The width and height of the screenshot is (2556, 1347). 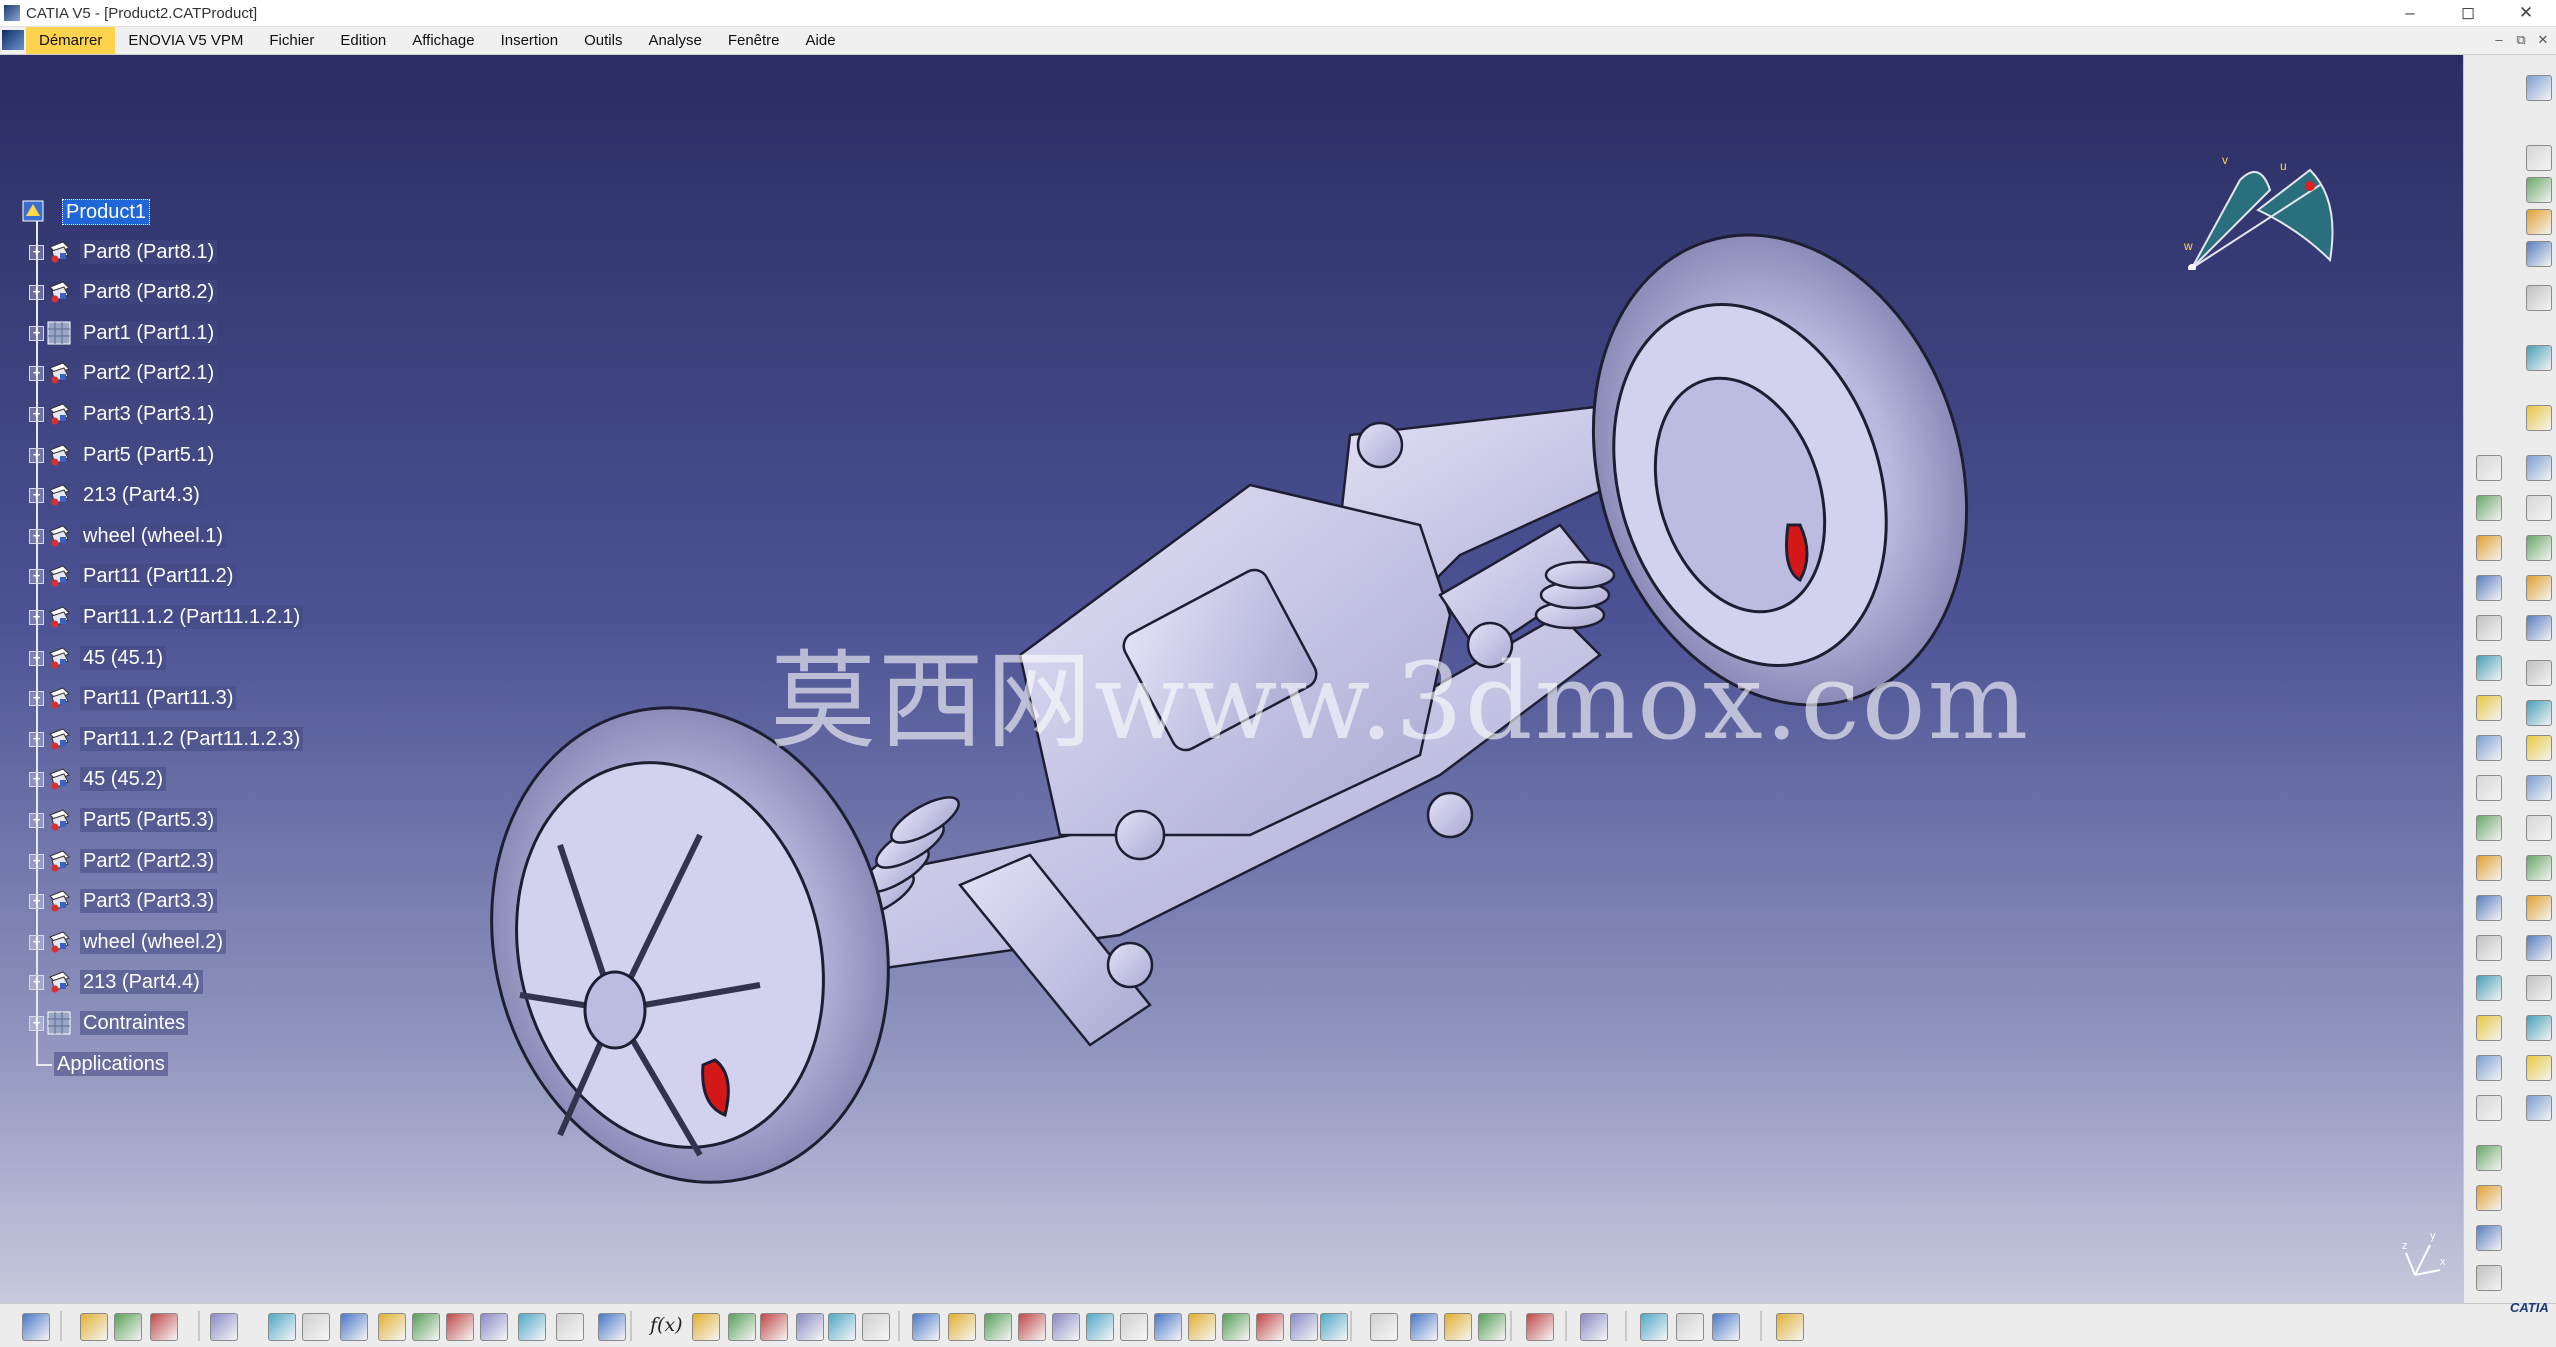 What do you see at coordinates (204, 455) in the screenshot?
I see `tree-item: + Part5 (Part5.1)` at bounding box center [204, 455].